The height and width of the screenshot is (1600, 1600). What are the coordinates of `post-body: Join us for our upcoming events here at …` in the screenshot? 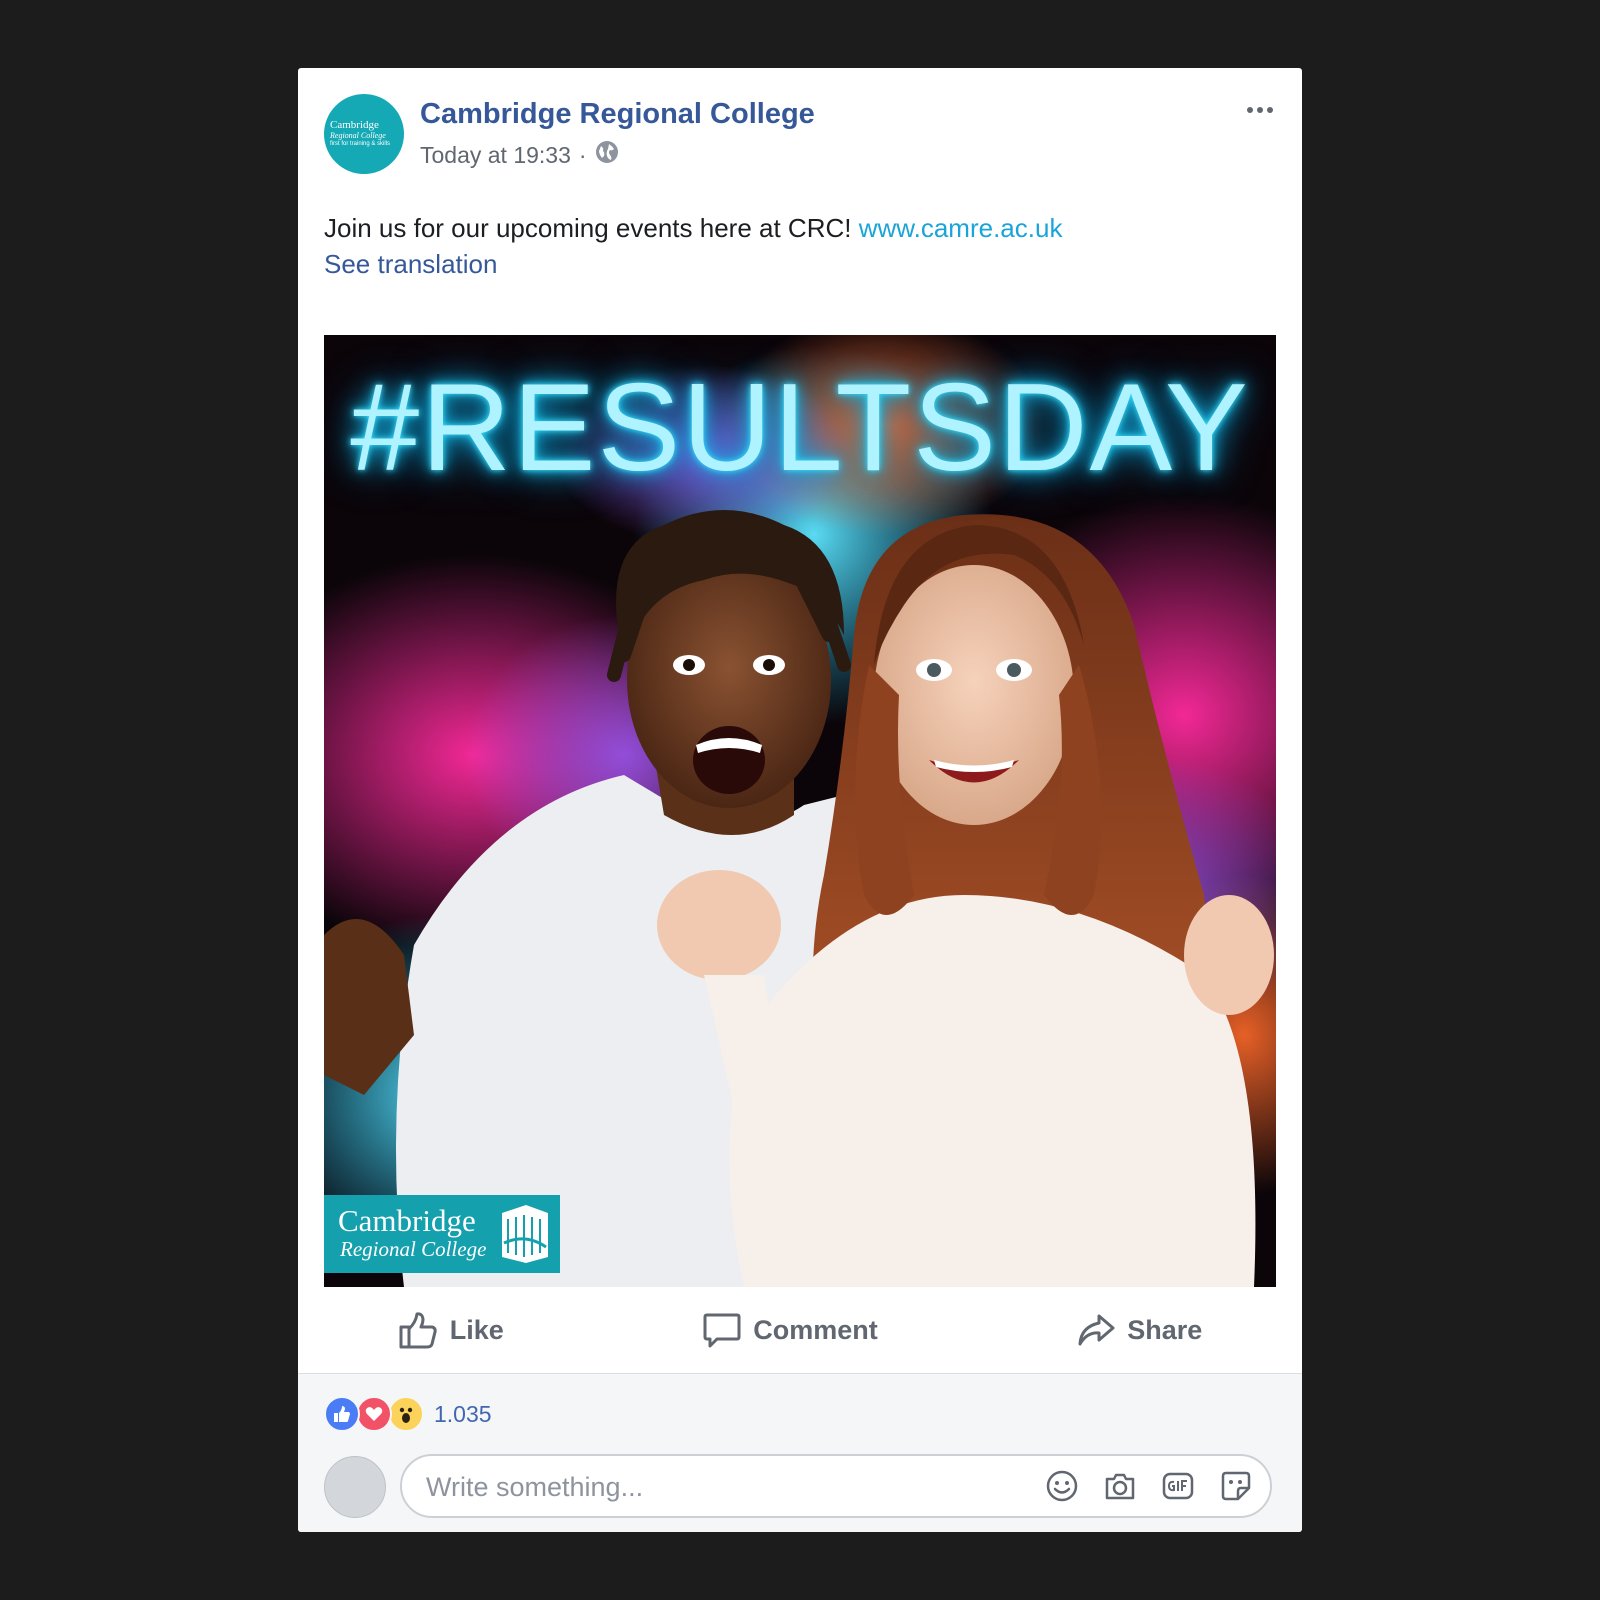 It's located at (693, 228).